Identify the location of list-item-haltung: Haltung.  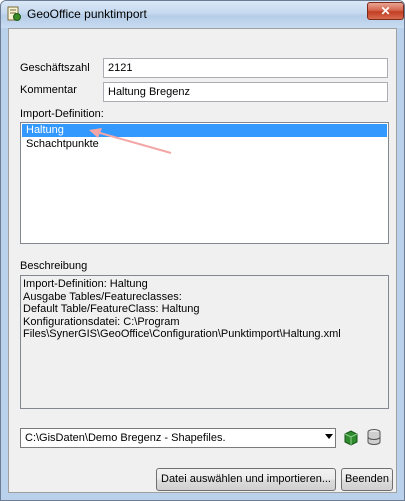
(204, 130).